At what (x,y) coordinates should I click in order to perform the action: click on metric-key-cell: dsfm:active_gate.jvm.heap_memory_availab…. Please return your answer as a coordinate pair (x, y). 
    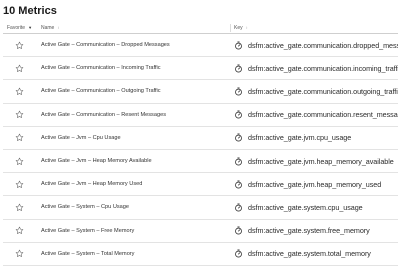
    Looking at the image, I should click on (314, 161).